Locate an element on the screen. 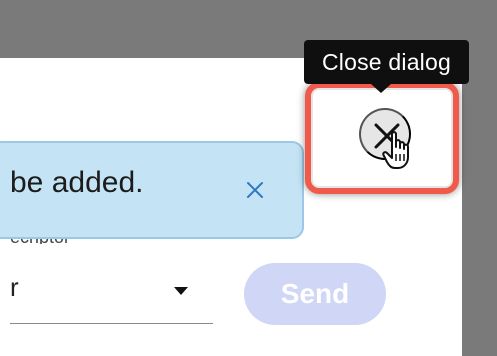 The height and width of the screenshot is (356, 497). tooltip-text: Close dialog is located at coordinates (386, 61).